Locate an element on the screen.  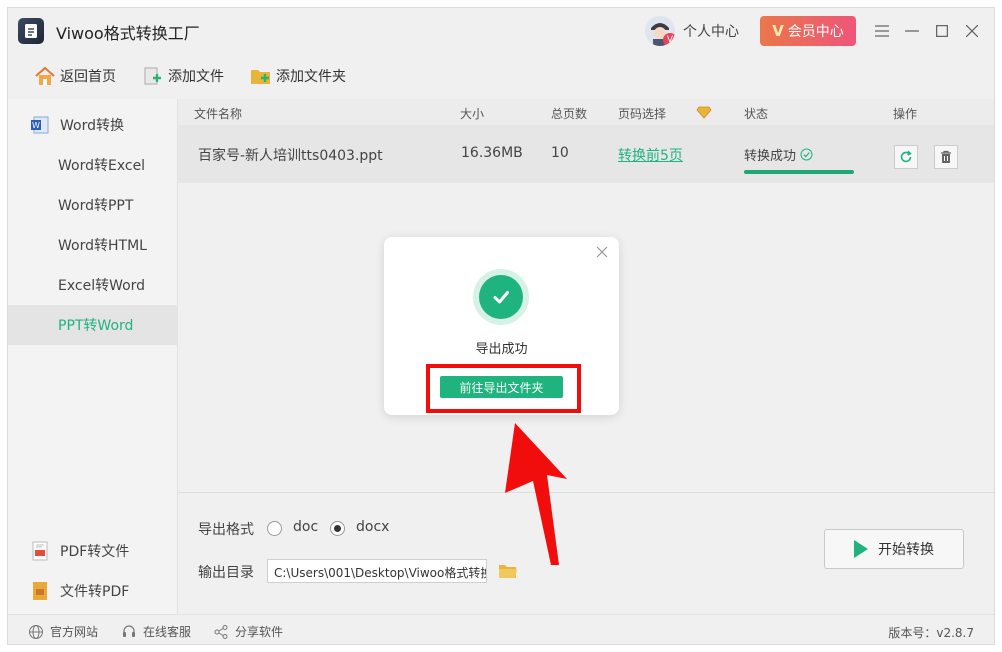
col-header-size: 大小 is located at coordinates (472, 114).